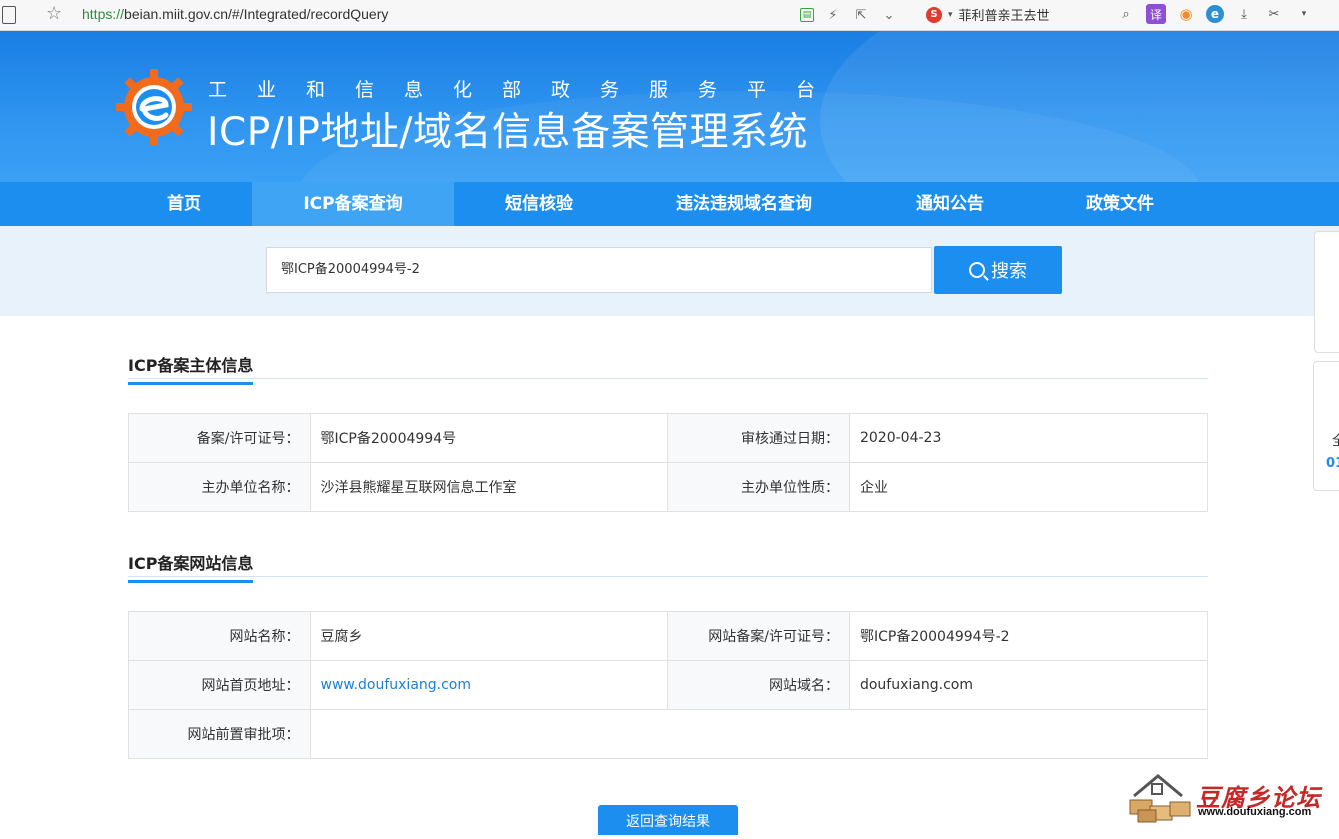  Describe the element at coordinates (103, 14) in the screenshot. I see `url-scheme: https://` at that location.